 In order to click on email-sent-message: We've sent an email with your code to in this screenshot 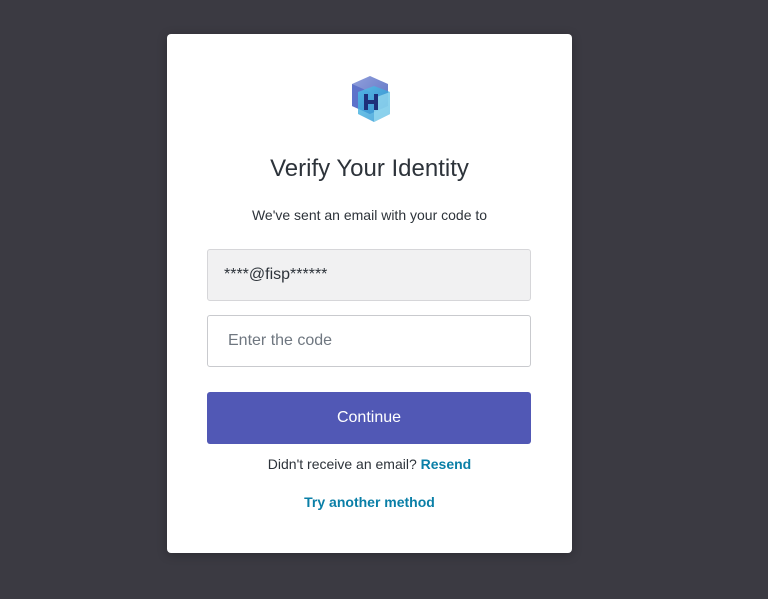, I will do `click(369, 215)`.